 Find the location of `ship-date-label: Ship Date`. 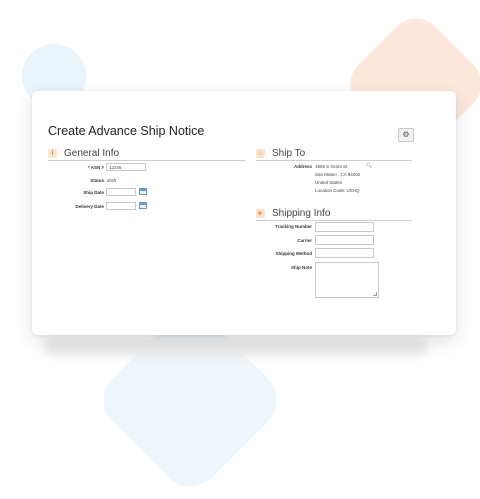

ship-date-label: Ship Date is located at coordinates (93, 192).